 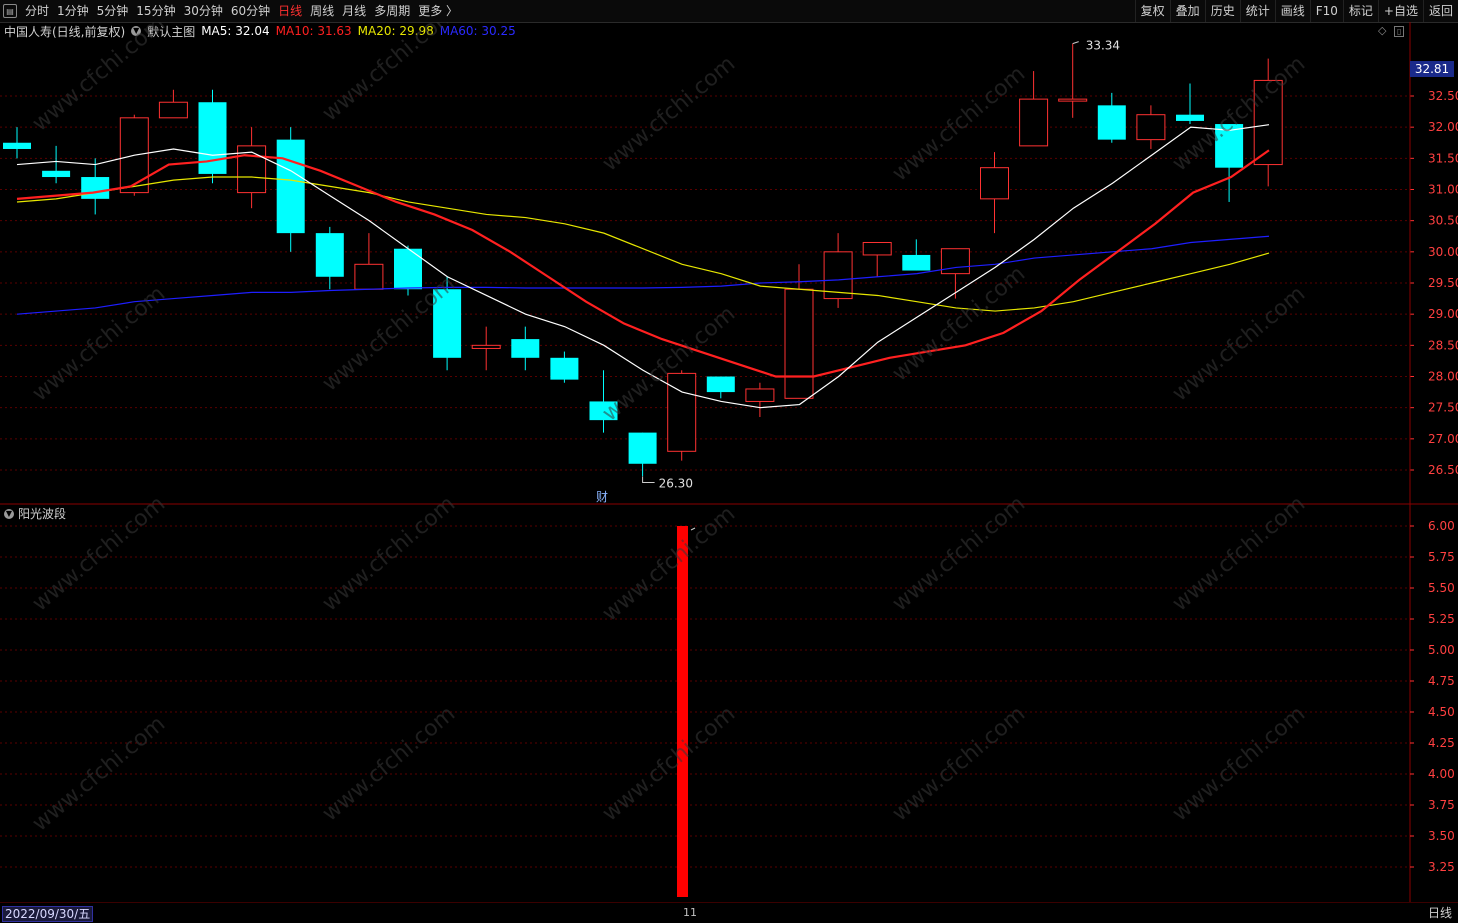 What do you see at coordinates (729, 912) in the screenshot?
I see `date-axis-bar: 2022/09/30/五 11 日线` at bounding box center [729, 912].